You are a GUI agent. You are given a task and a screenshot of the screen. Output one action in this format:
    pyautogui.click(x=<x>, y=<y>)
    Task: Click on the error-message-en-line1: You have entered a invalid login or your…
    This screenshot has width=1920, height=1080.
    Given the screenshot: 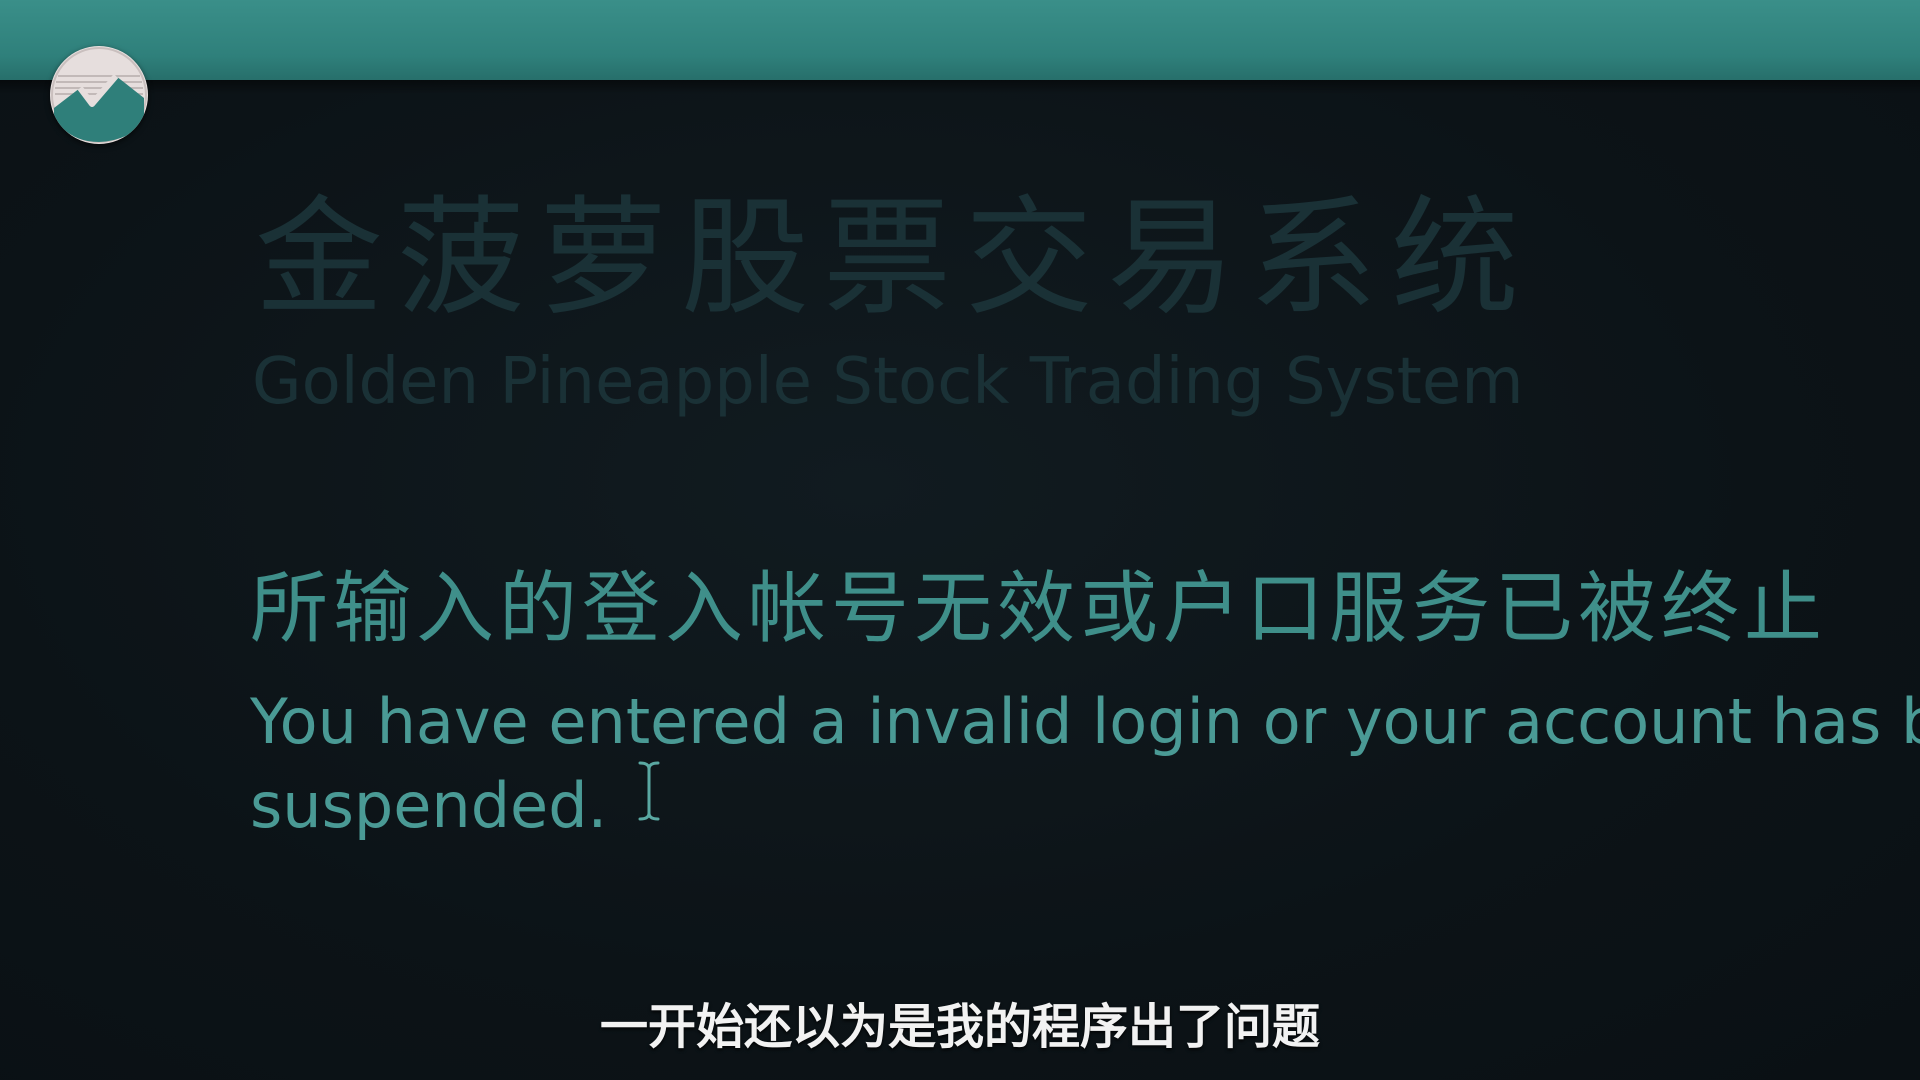 What is the action you would take?
    pyautogui.click(x=1085, y=721)
    